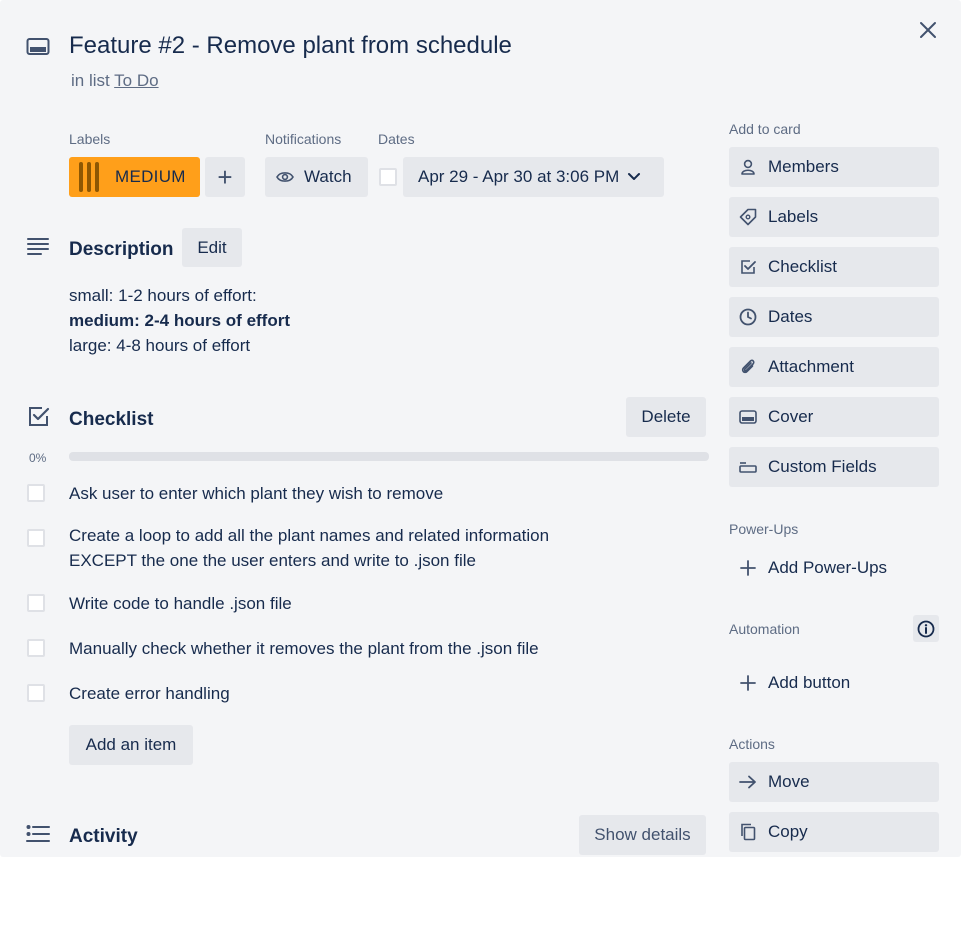  I want to click on checklist-heading: Checklist, so click(111, 420).